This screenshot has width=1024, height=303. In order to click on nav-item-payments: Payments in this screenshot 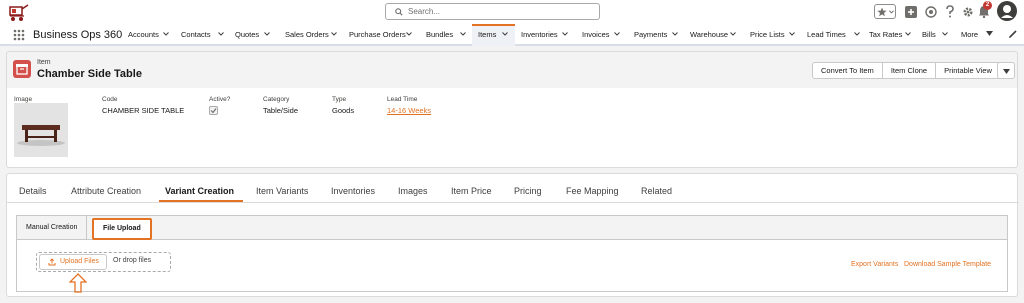, I will do `click(656, 35)`.